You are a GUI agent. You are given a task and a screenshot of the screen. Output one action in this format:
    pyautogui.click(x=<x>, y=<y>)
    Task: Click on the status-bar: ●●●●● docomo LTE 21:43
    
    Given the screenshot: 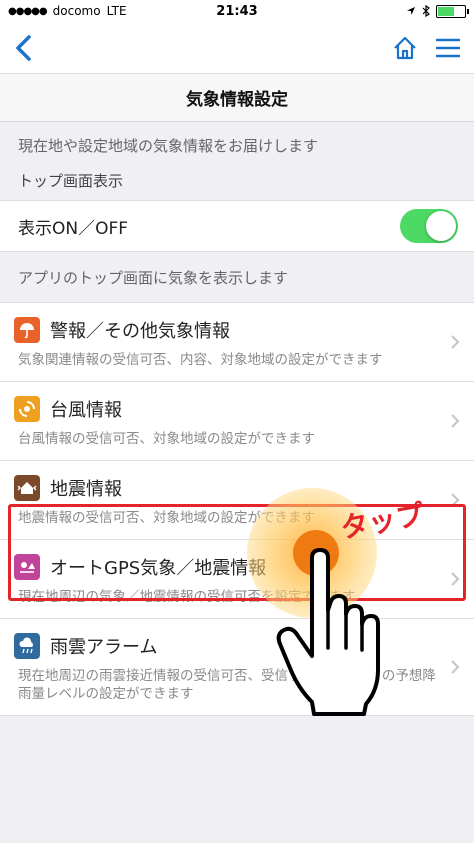 What is the action you would take?
    pyautogui.click(x=237, y=11)
    